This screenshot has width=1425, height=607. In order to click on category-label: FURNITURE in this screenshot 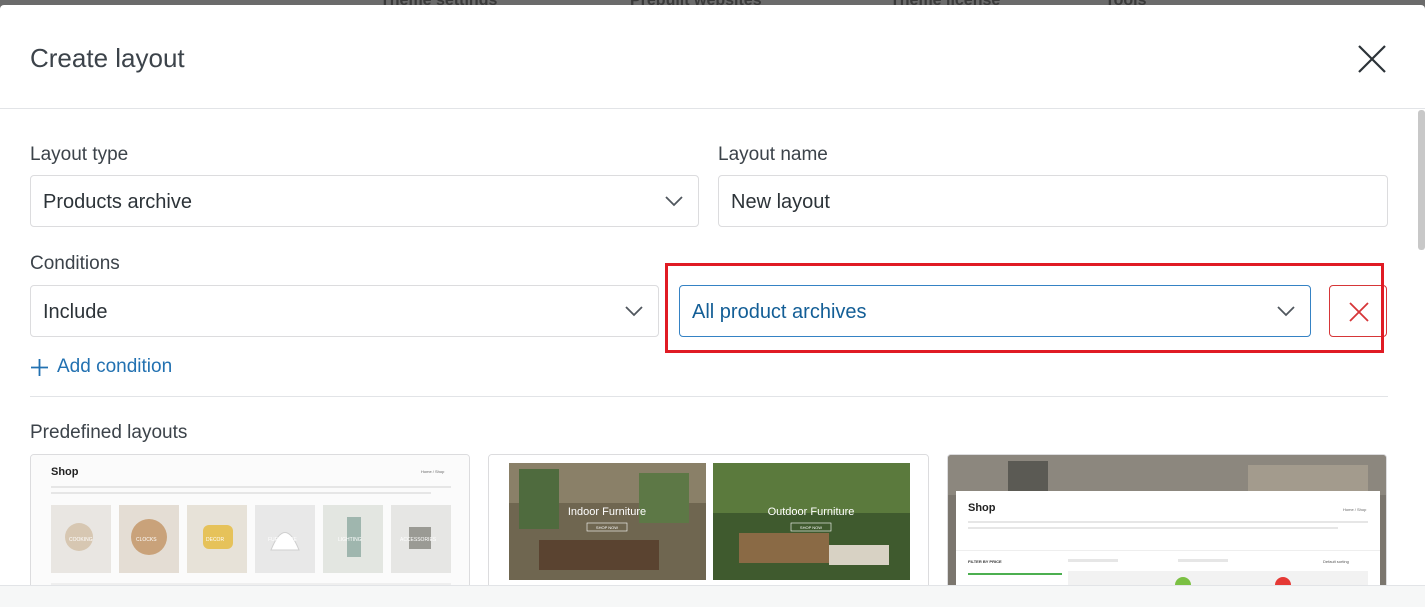, I will do `click(283, 540)`.